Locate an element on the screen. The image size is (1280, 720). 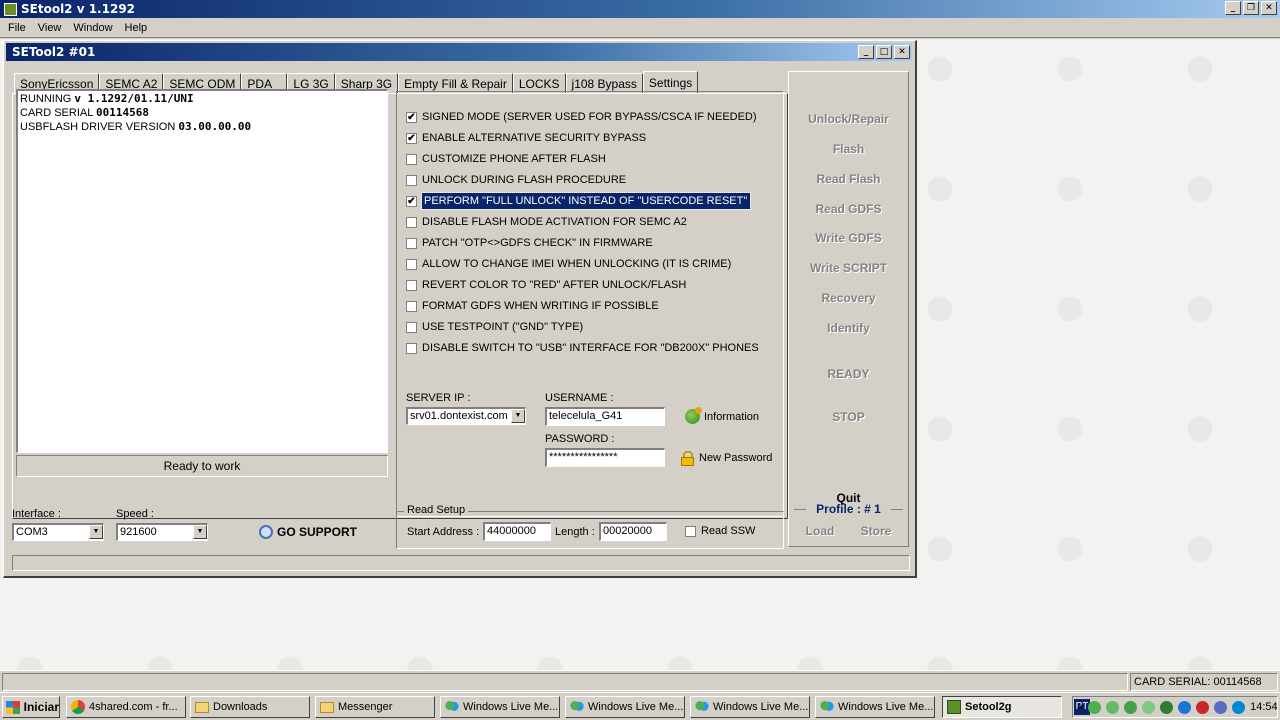
option-alt-security-bypass: ✔ ENABLE ALTERNATIVE SECURITY BYPASS is located at coordinates (526, 138).